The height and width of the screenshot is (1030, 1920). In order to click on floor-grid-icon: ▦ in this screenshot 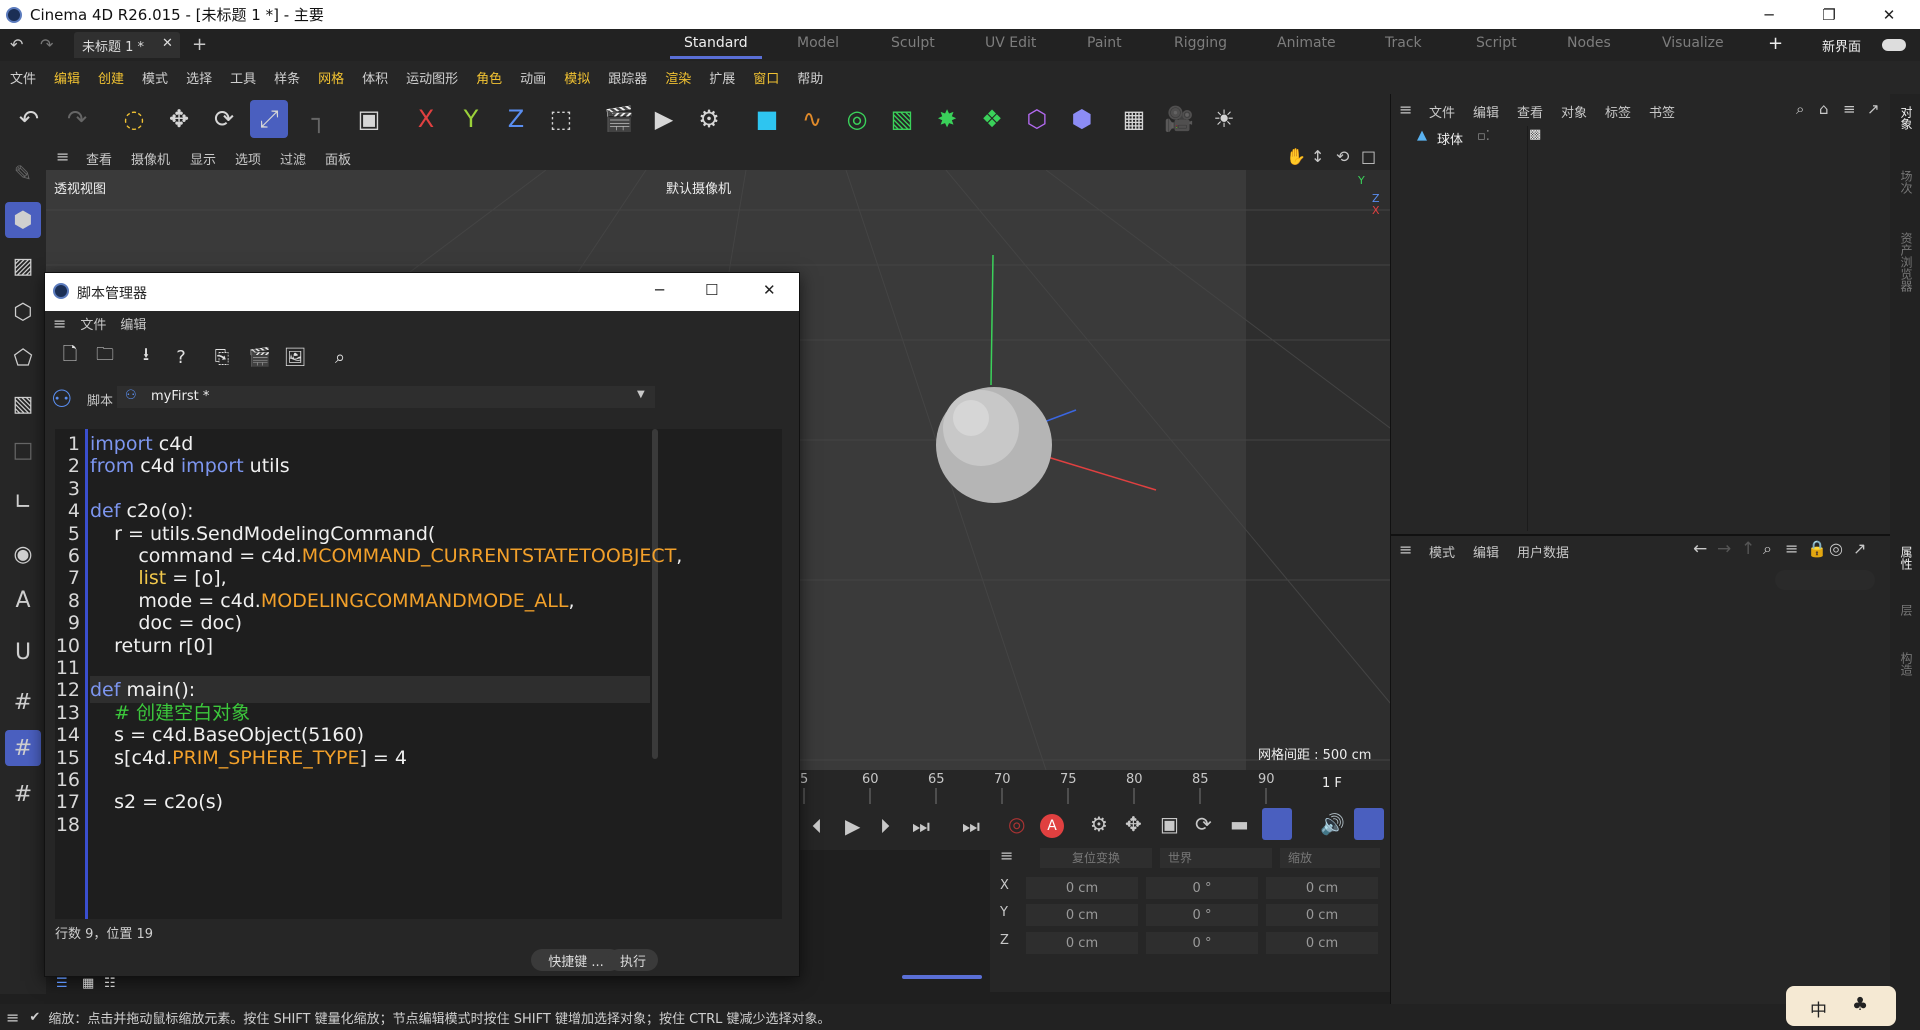, I will do `click(1134, 119)`.